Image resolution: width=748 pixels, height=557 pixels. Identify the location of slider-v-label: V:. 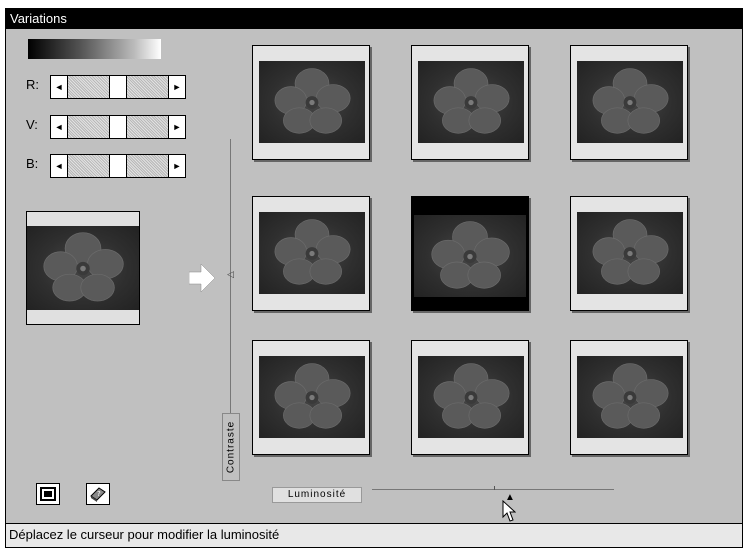
(32, 124).